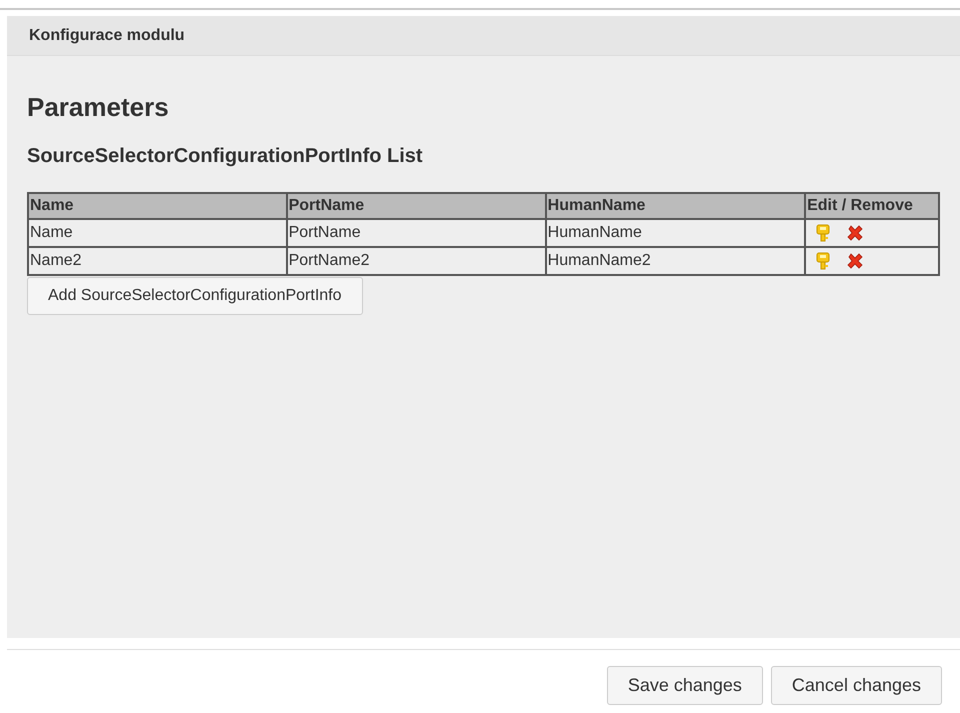 The image size is (960, 713). I want to click on page-heading: Parameters, so click(98, 107).